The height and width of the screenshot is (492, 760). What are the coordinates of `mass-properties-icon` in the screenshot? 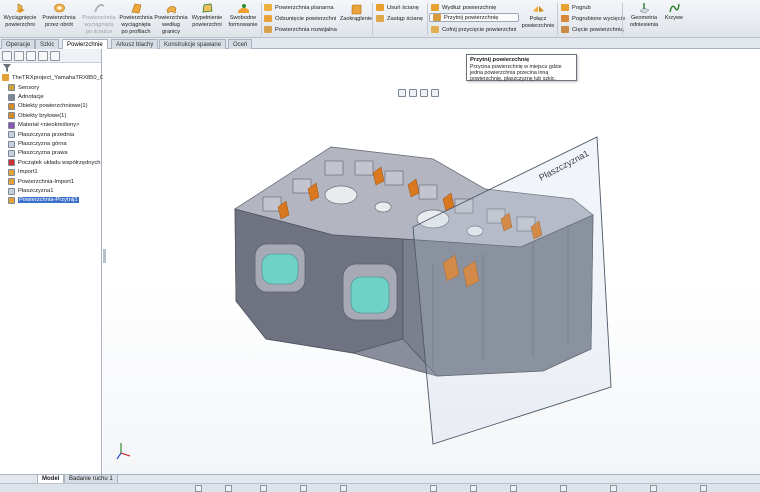 It's located at (653, 488).